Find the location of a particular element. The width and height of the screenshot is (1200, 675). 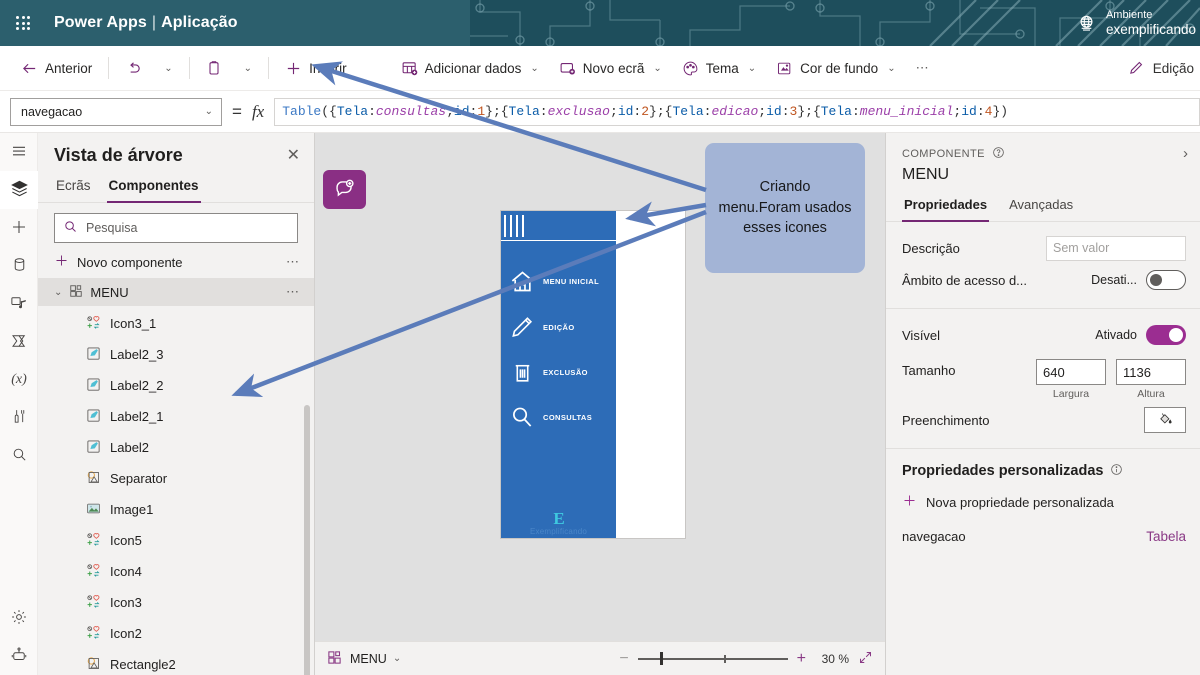

brand-title: Power Apps | Aplicação is located at coordinates (146, 23).